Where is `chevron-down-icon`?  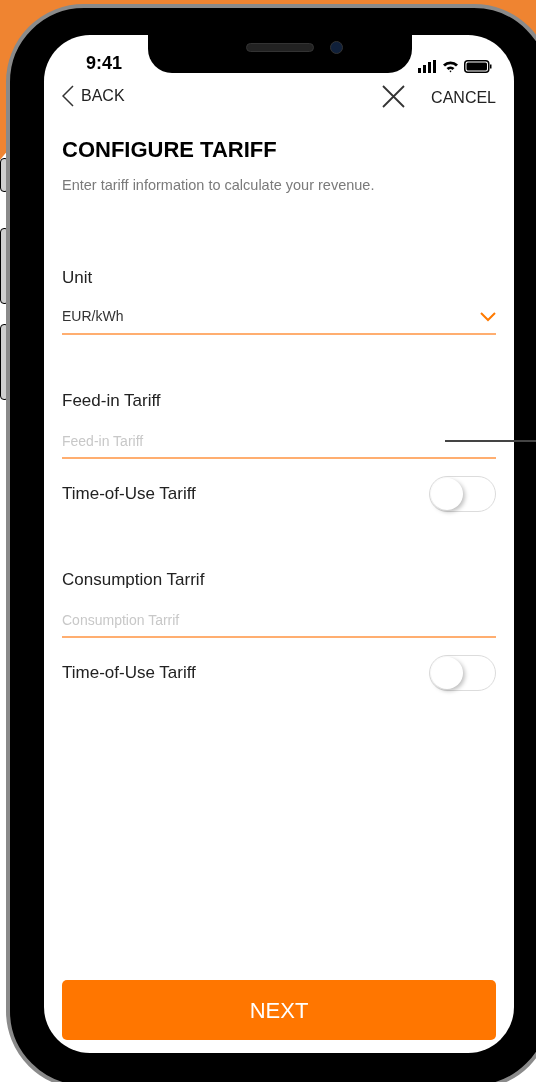 chevron-down-icon is located at coordinates (488, 316).